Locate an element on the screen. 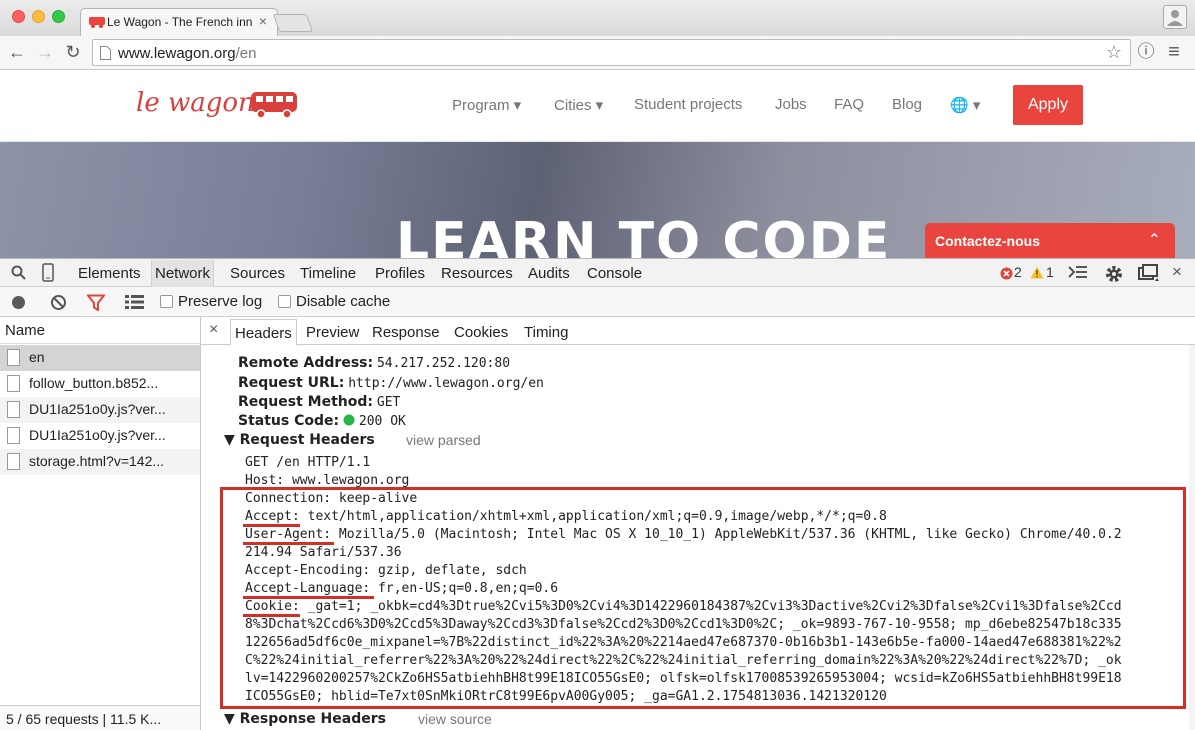 Image resolution: width=1195 pixels, height=730 pixels. nav-program: Program ▾ is located at coordinates (486, 105).